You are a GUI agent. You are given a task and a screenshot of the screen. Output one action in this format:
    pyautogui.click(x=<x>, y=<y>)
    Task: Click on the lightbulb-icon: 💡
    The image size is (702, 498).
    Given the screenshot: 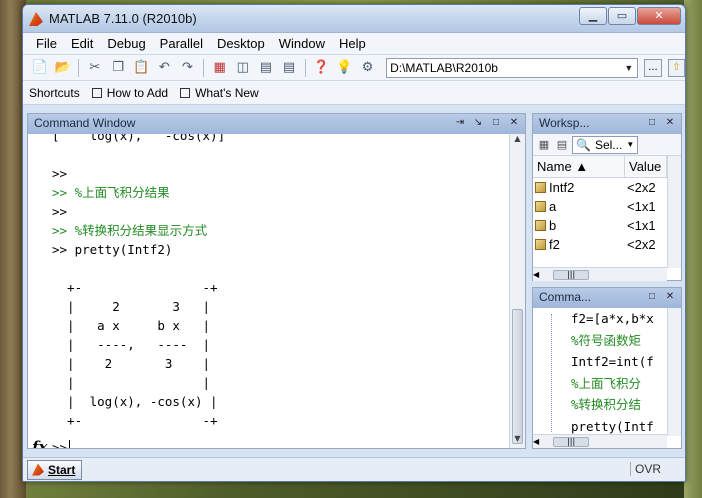 What is the action you would take?
    pyautogui.click(x=344, y=68)
    